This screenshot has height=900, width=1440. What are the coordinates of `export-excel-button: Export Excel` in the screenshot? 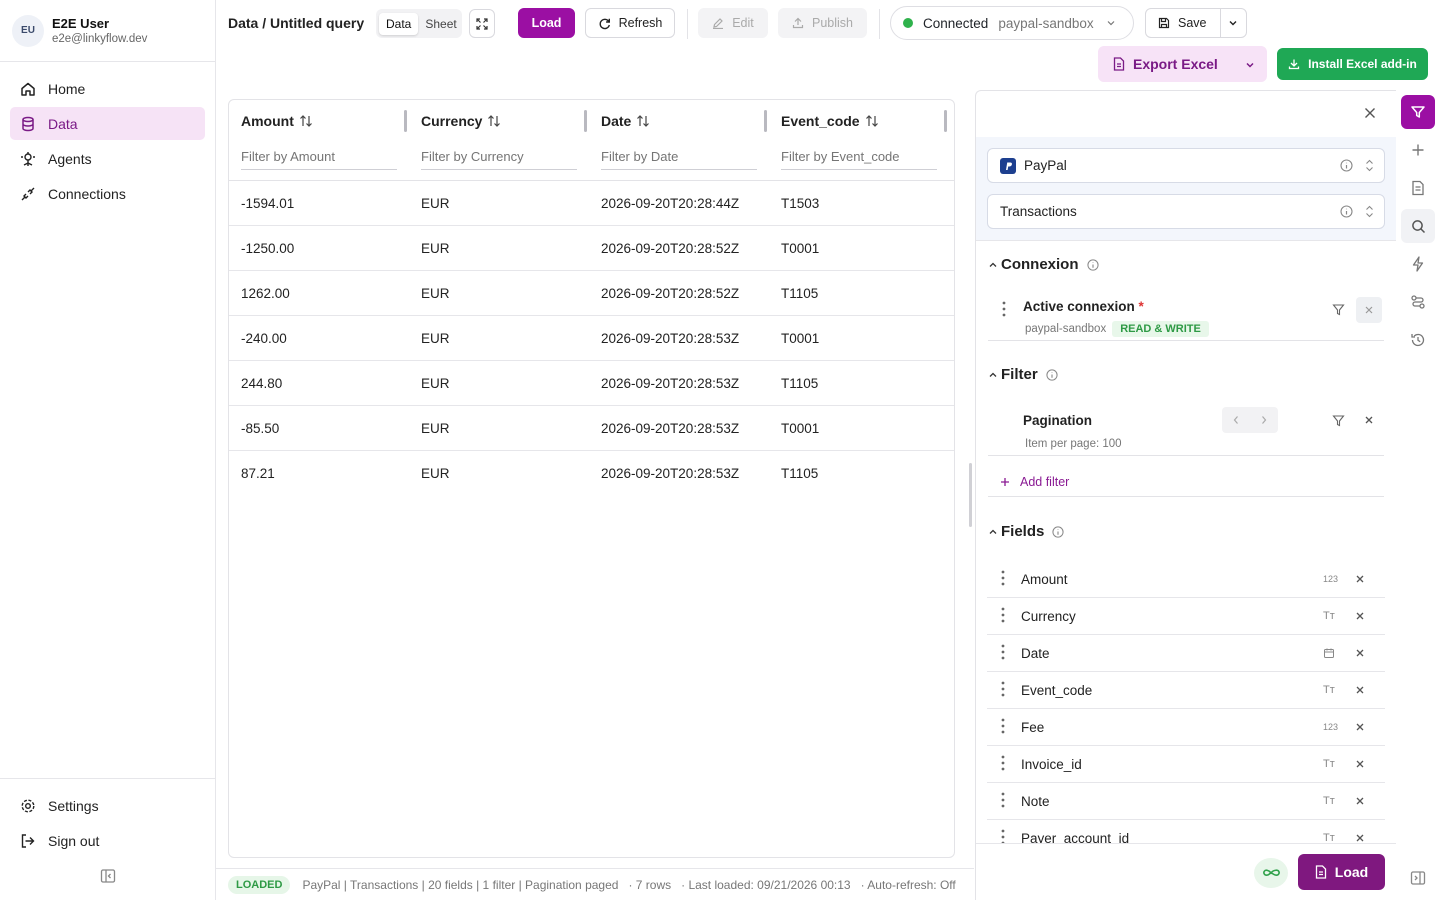 It's located at (1182, 64).